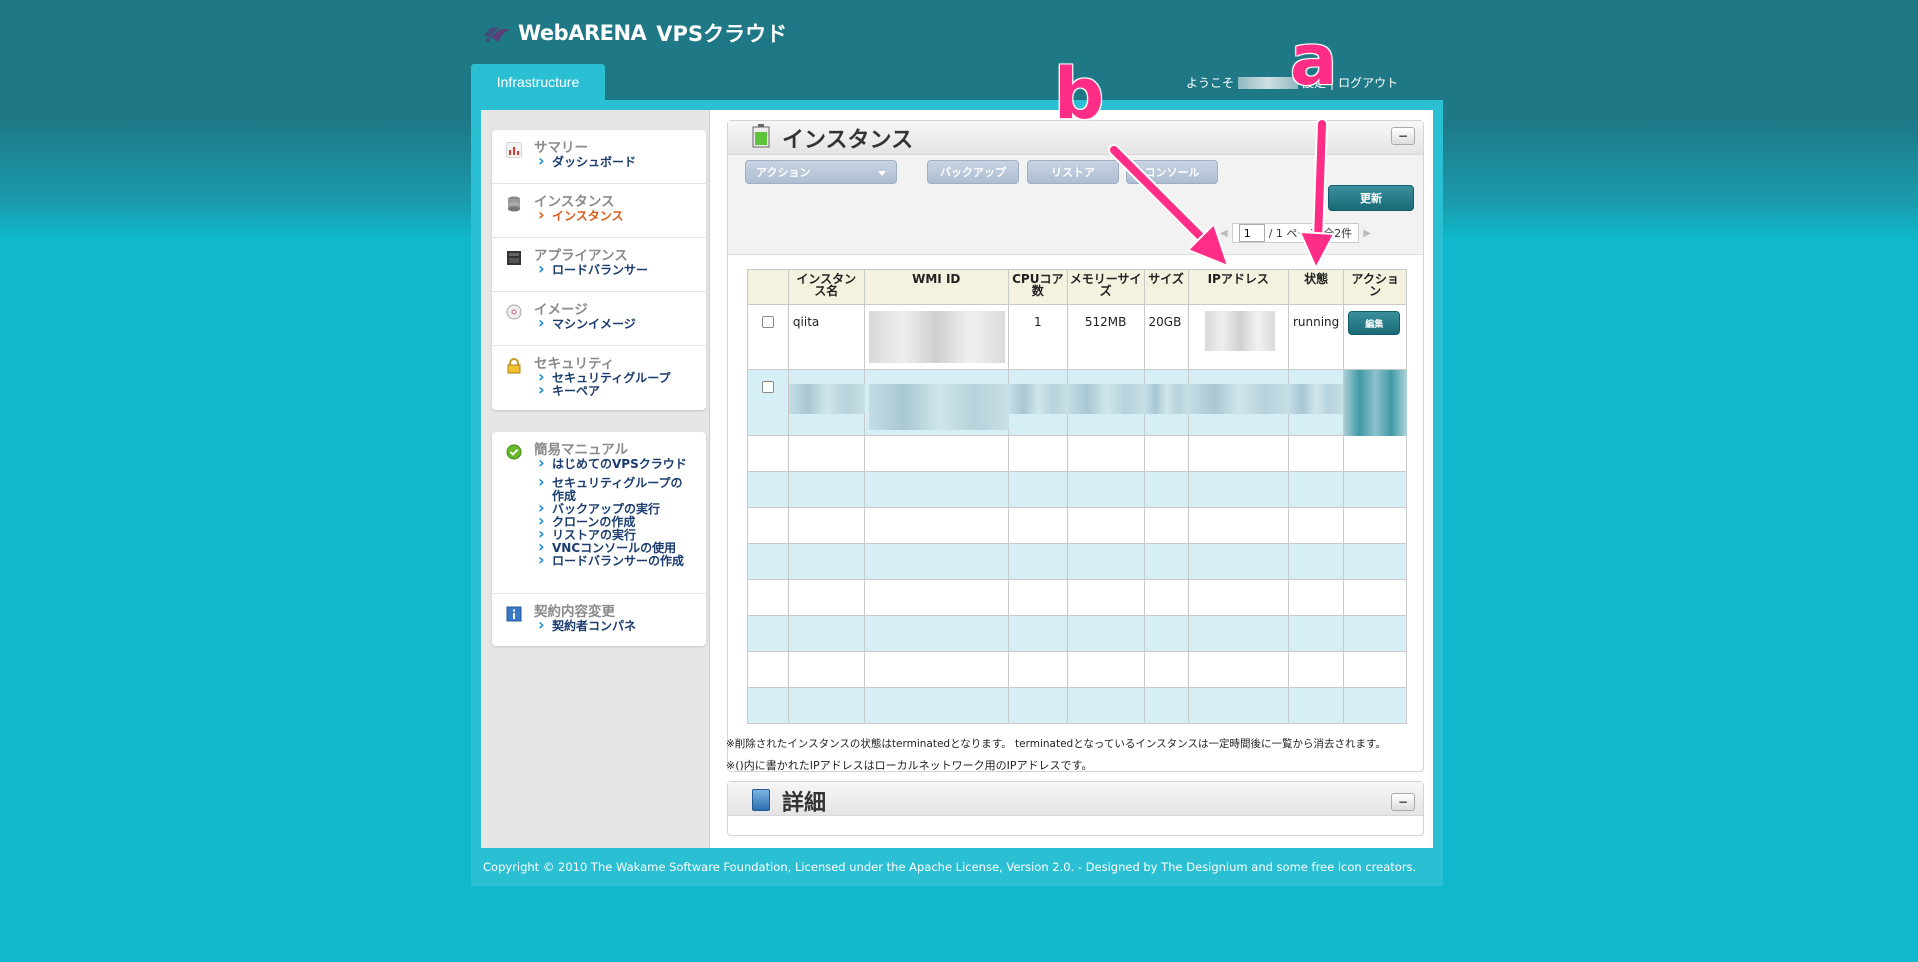 This screenshot has height=962, width=1918. I want to click on lock-icon, so click(514, 366).